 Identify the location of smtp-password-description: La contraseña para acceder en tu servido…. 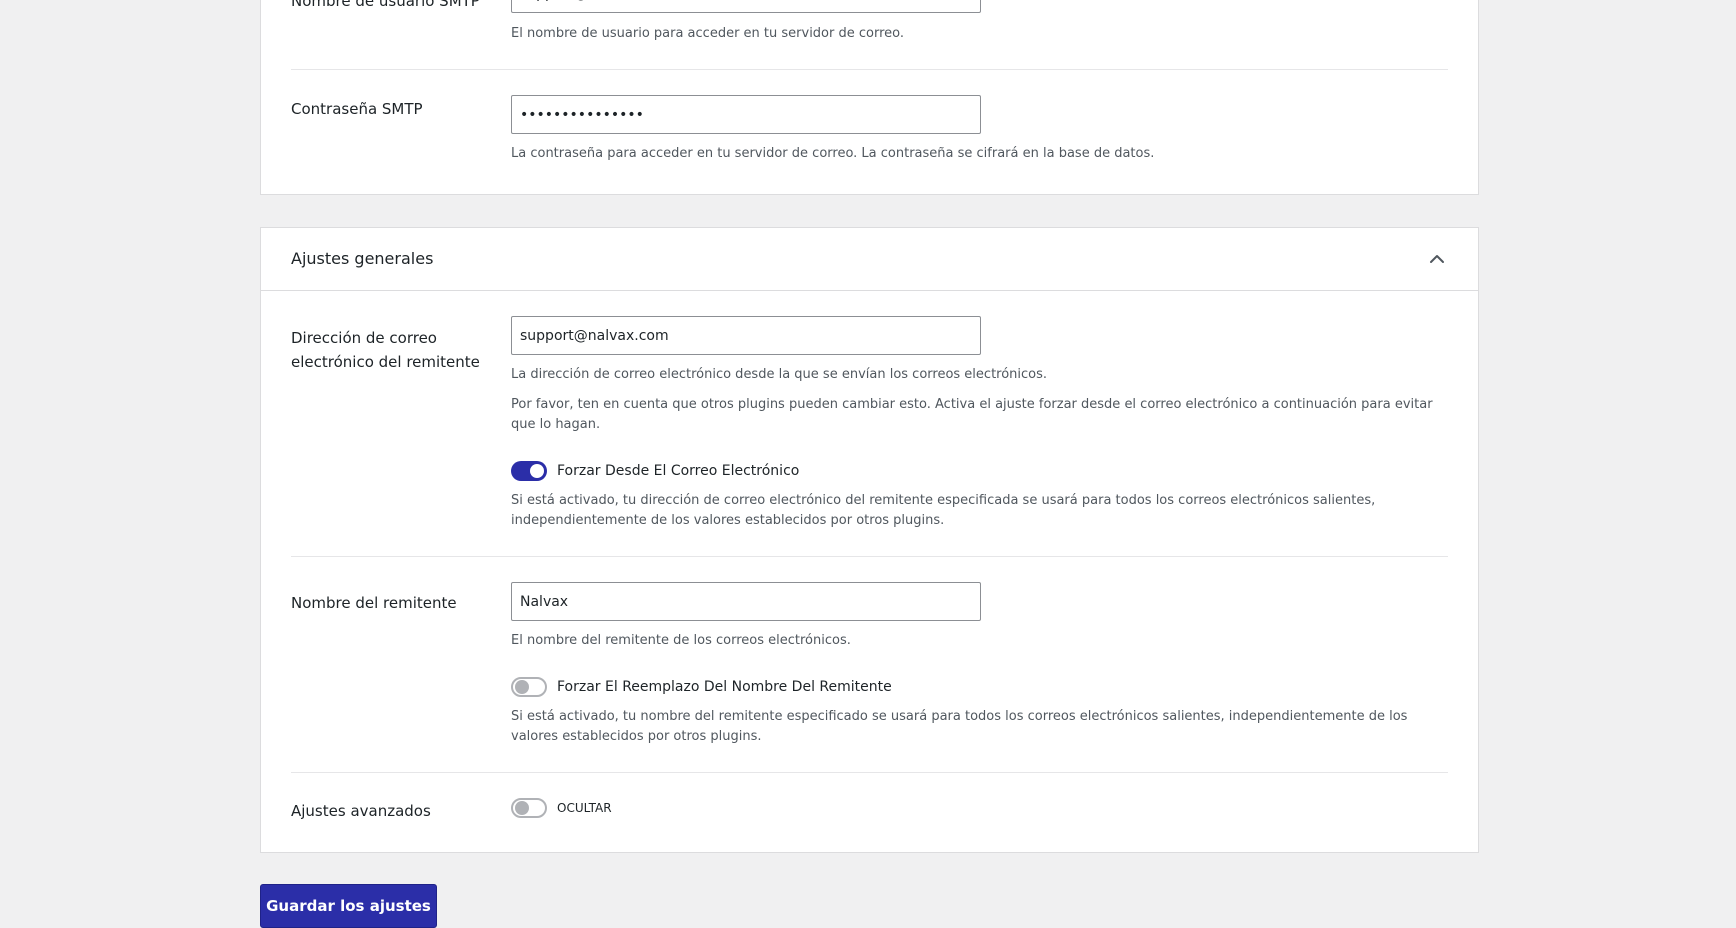
(833, 153).